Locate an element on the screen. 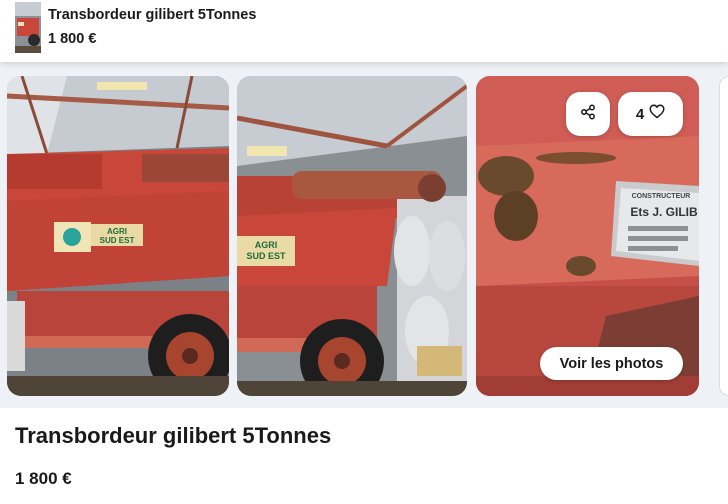  header-thumbnail is located at coordinates (28, 27).